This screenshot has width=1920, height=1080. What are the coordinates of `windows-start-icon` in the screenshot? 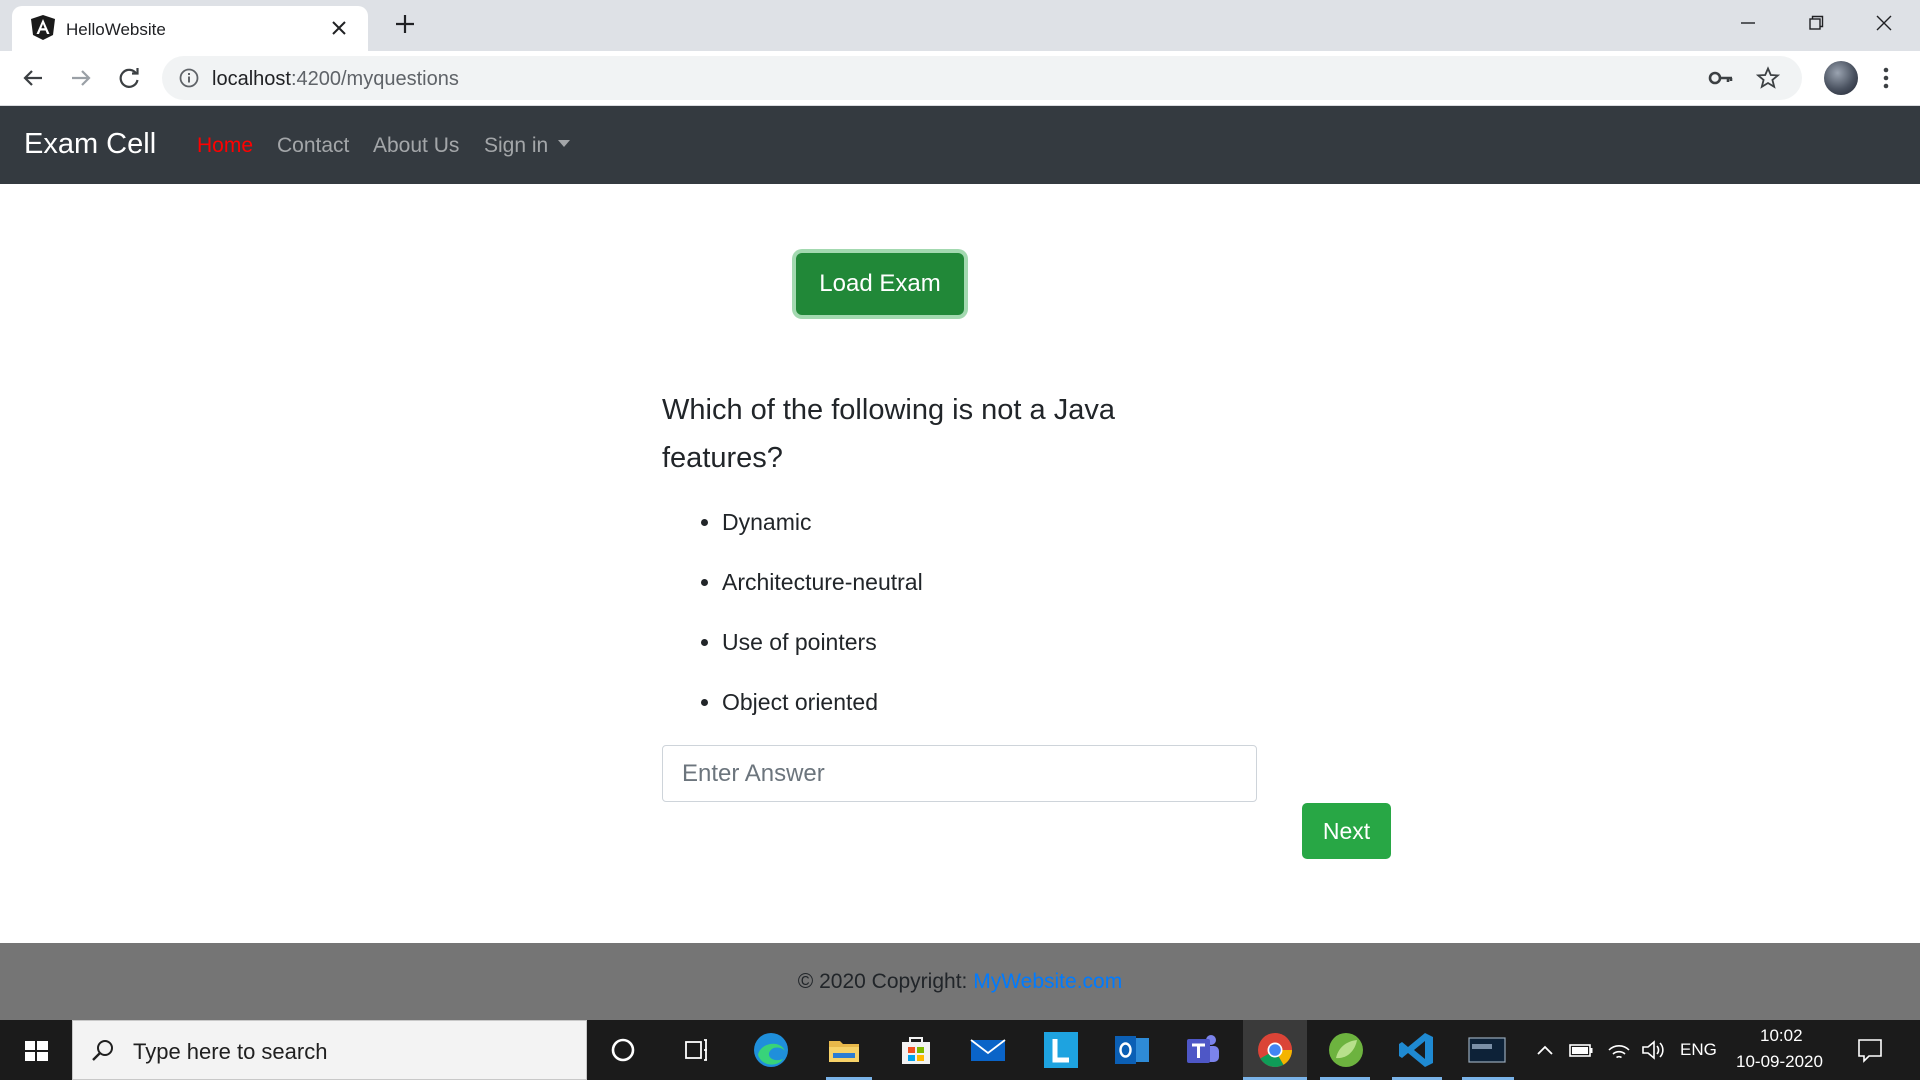 It's located at (36, 1050).